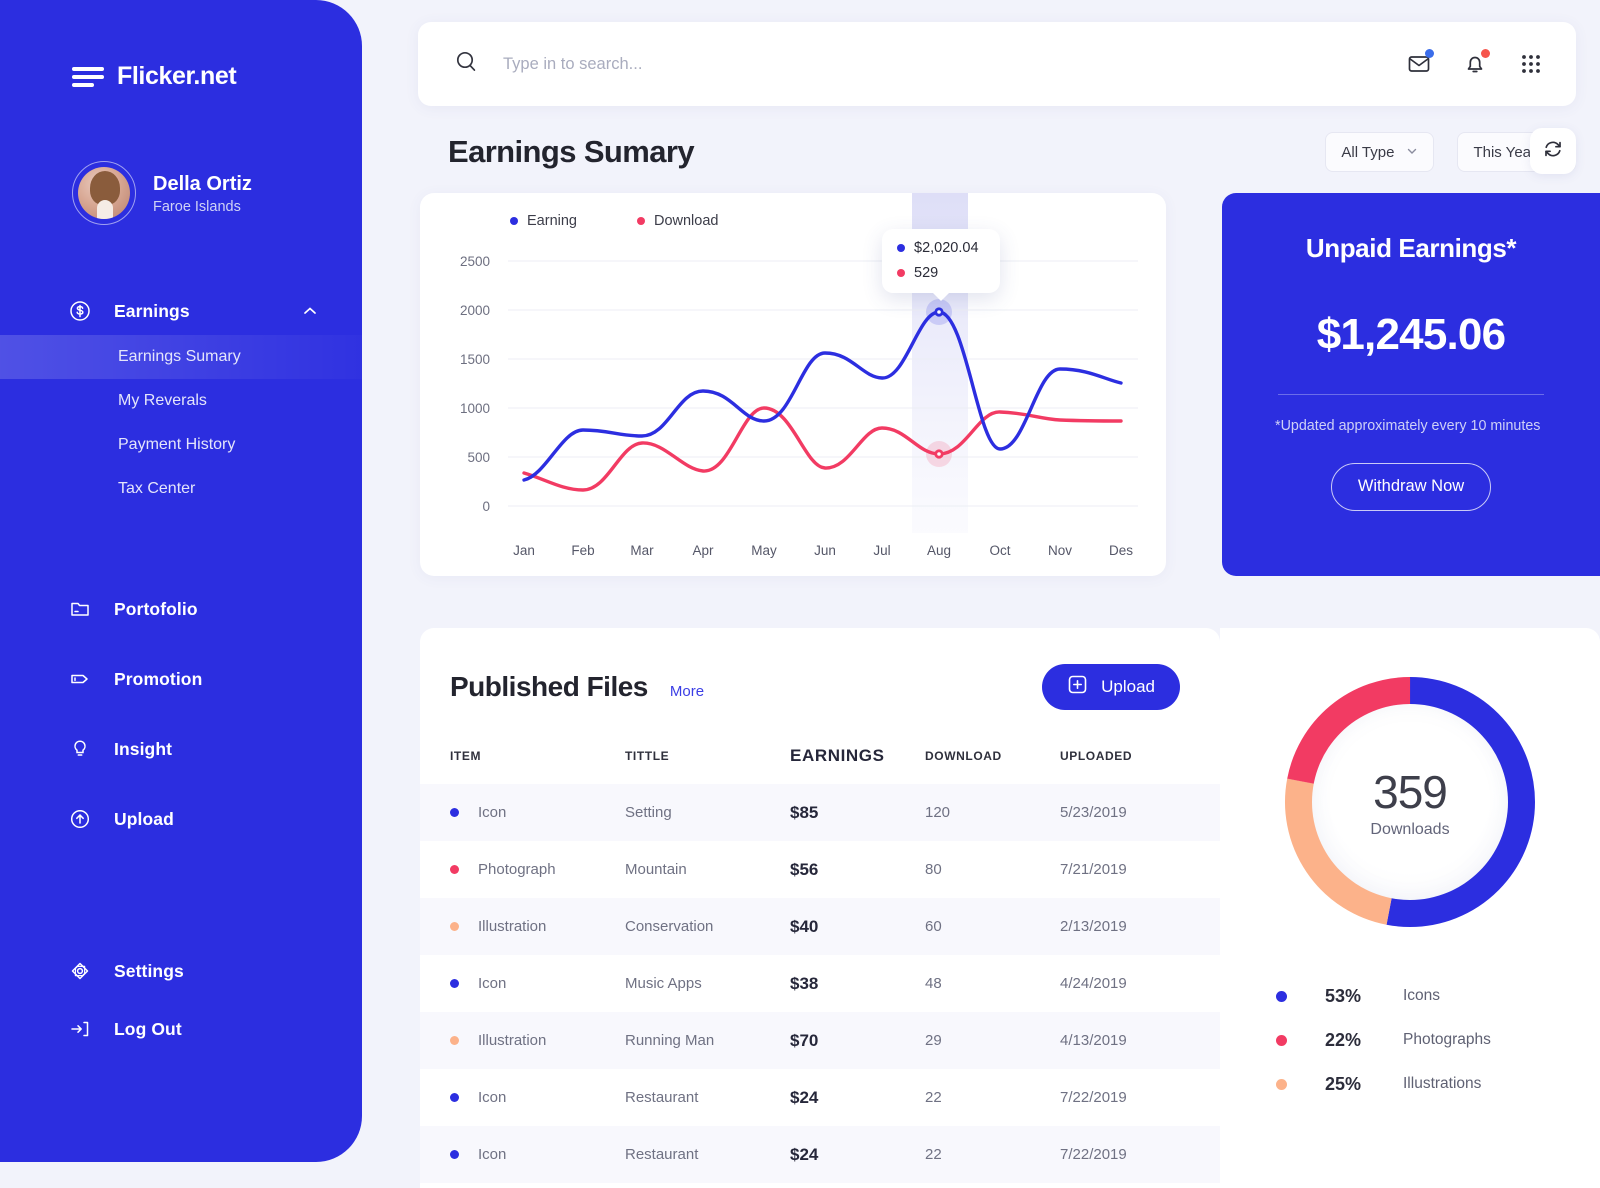  What do you see at coordinates (80, 311) in the screenshot?
I see `dollar-circle-icon` at bounding box center [80, 311].